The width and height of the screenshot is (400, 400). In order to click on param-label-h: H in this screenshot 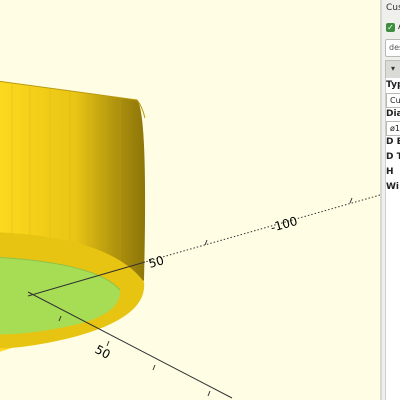, I will do `click(390, 172)`.